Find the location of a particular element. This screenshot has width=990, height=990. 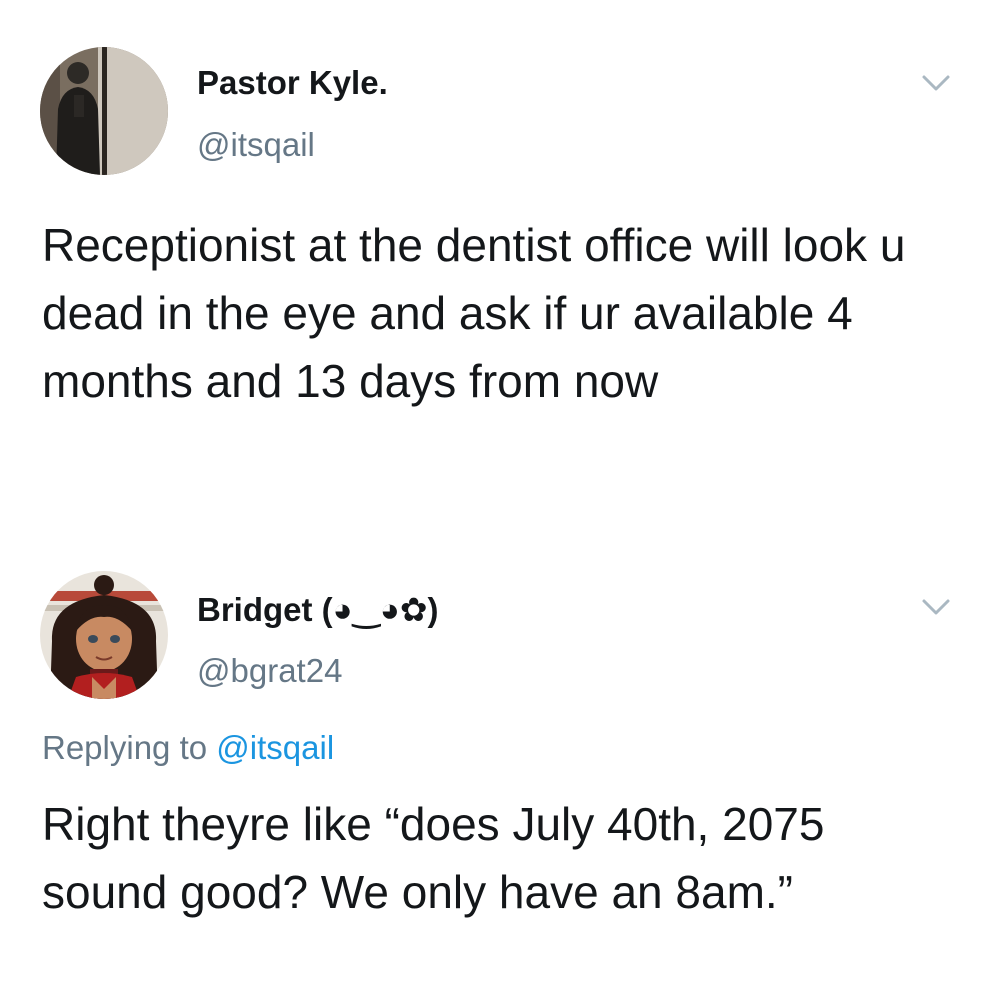

display-name: Bridget (◕‿◕✿) is located at coordinates (318, 610).